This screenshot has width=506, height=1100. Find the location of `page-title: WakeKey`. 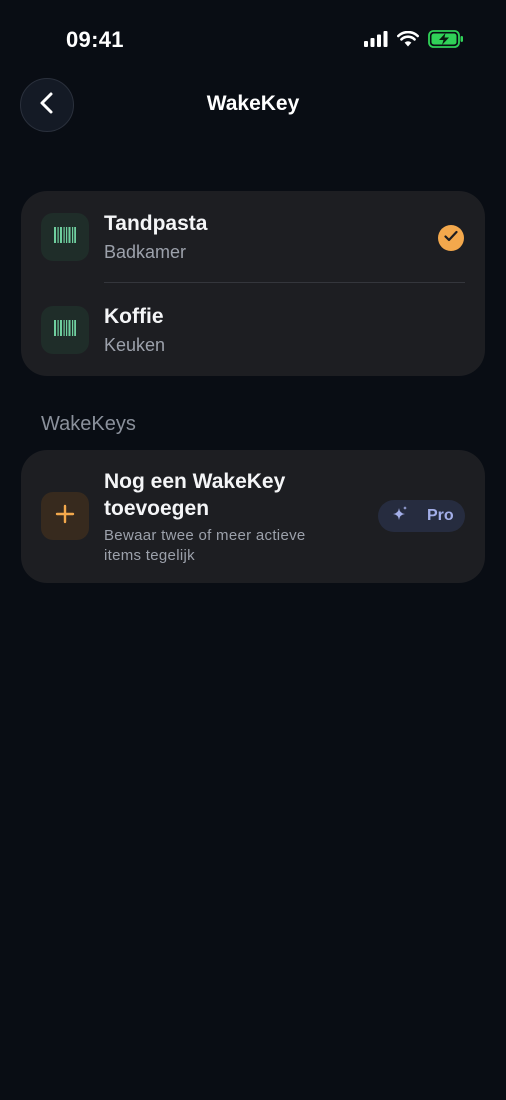

page-title: WakeKey is located at coordinates (253, 103).